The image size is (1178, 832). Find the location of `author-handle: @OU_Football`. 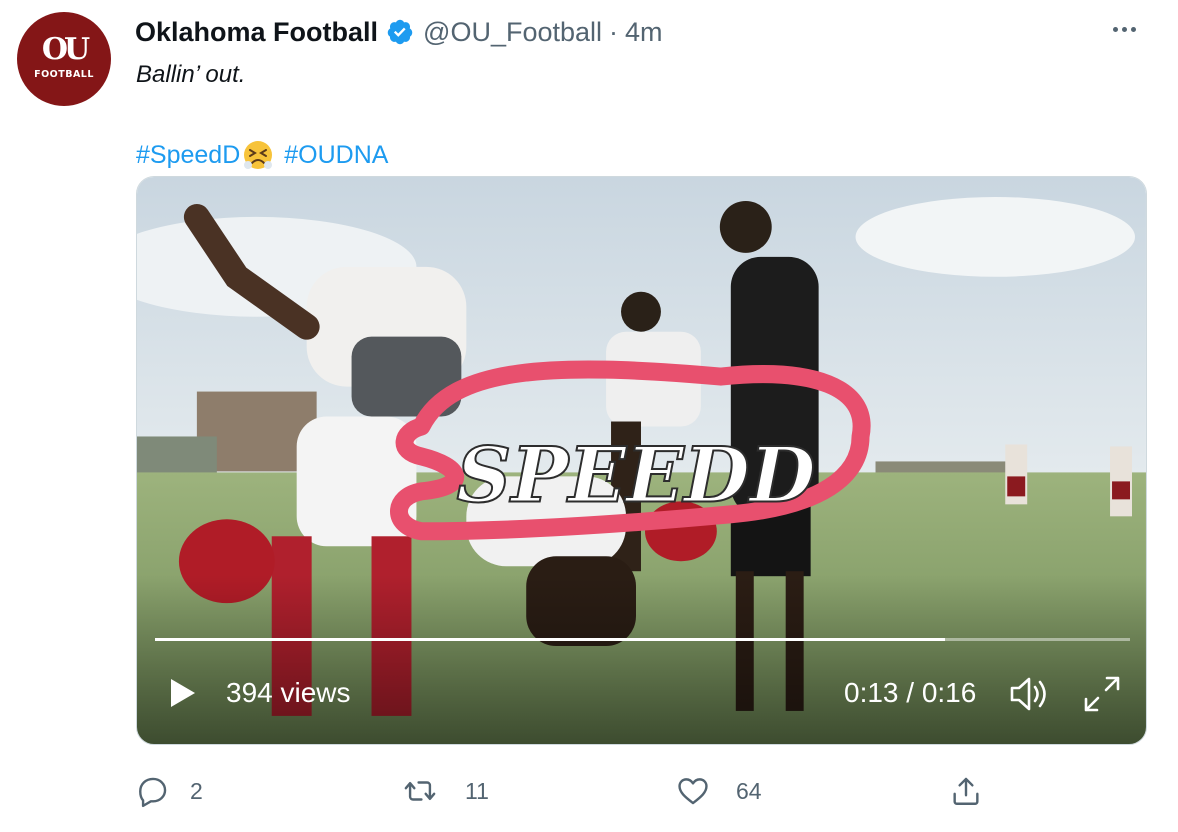

author-handle: @OU_Football is located at coordinates (512, 32).